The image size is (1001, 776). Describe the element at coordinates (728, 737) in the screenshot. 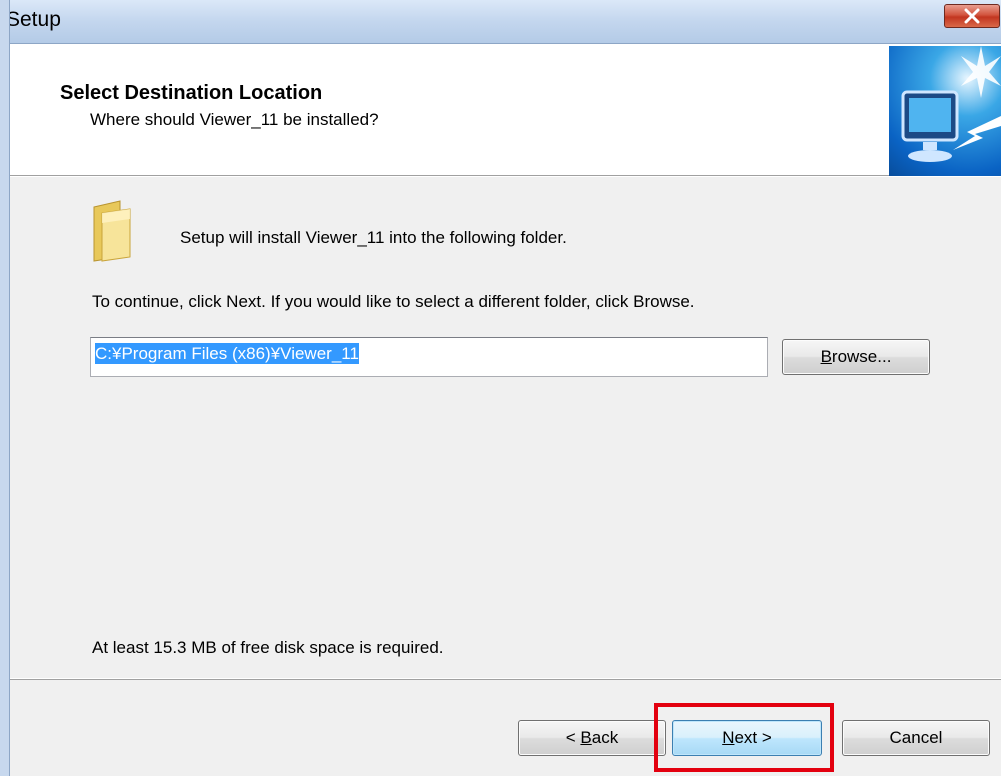

I see `next-accel: N` at that location.